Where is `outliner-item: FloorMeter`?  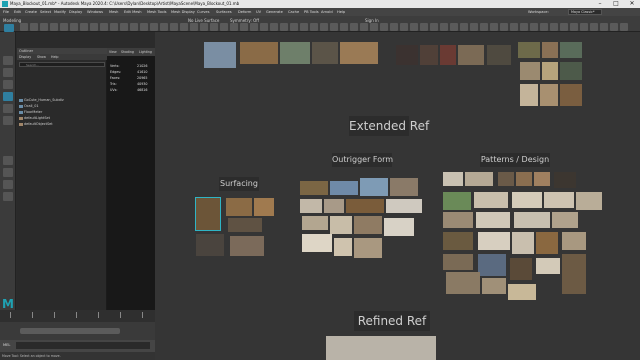 outliner-item: FloorMeter is located at coordinates (33, 112).